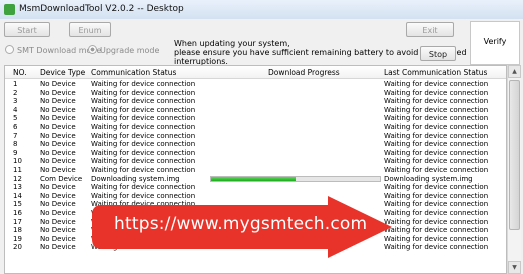  I want to click on row-number: 11, so click(17, 170).